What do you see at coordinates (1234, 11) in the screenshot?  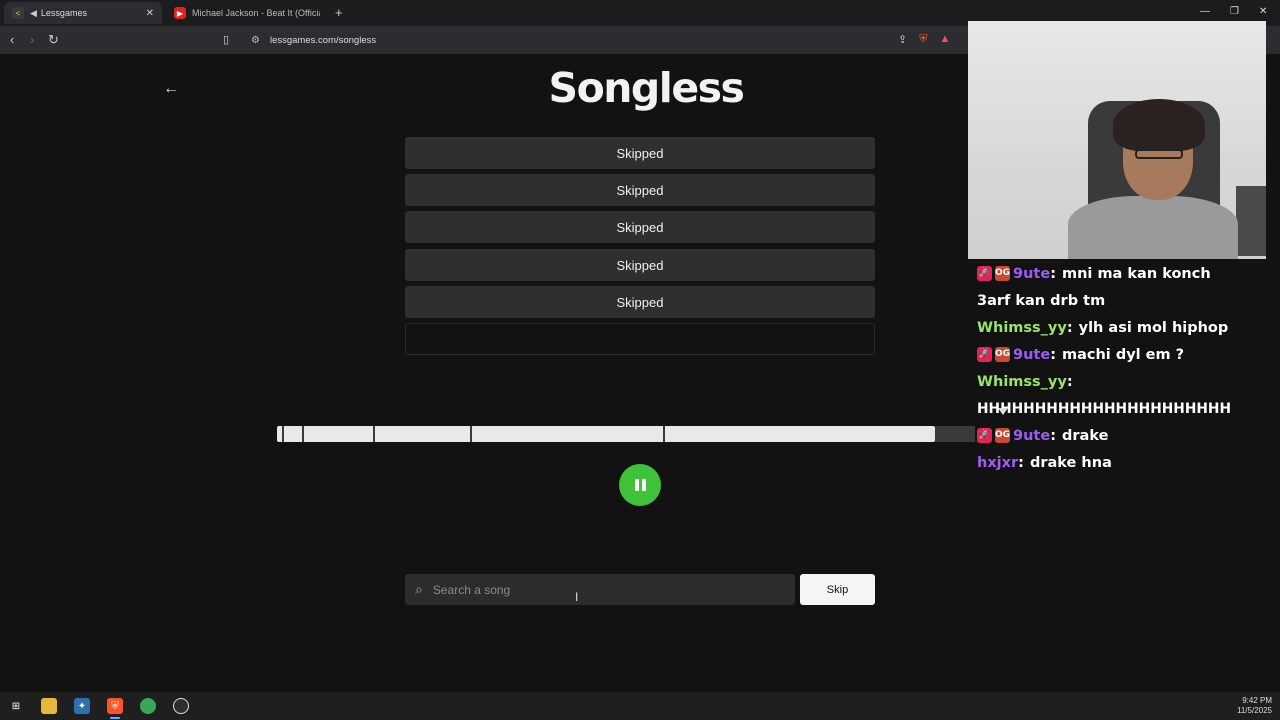 I see `restore-icon: ❐` at bounding box center [1234, 11].